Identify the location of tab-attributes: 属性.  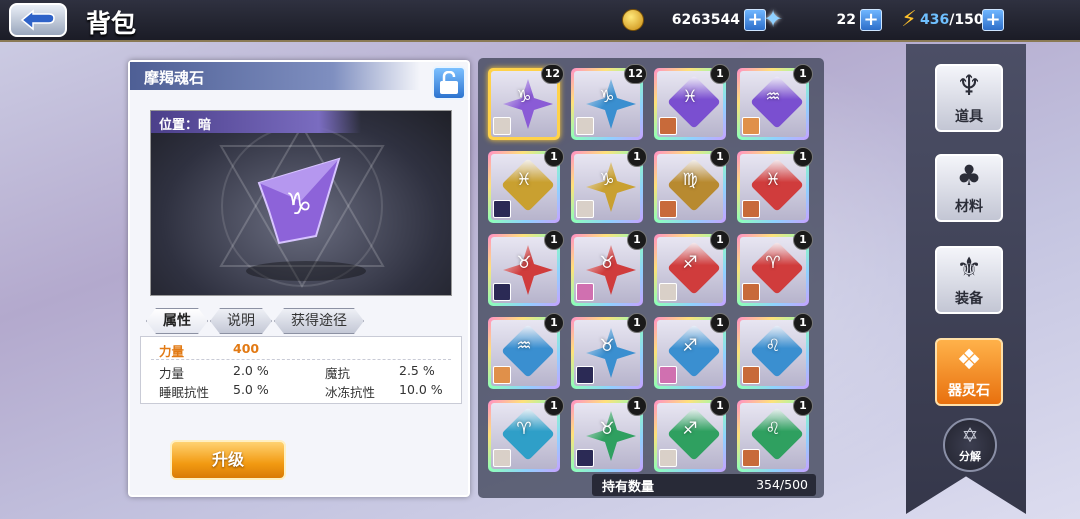
(177, 321).